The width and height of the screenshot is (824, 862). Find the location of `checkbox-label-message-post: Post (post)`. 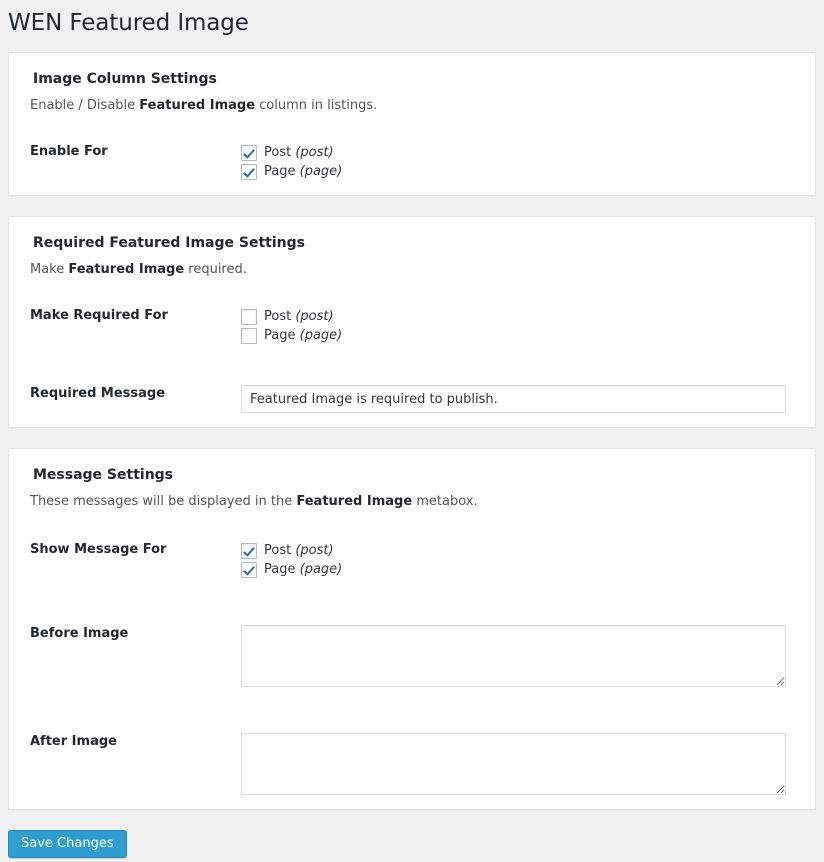

checkbox-label-message-post: Post (post) is located at coordinates (299, 550).